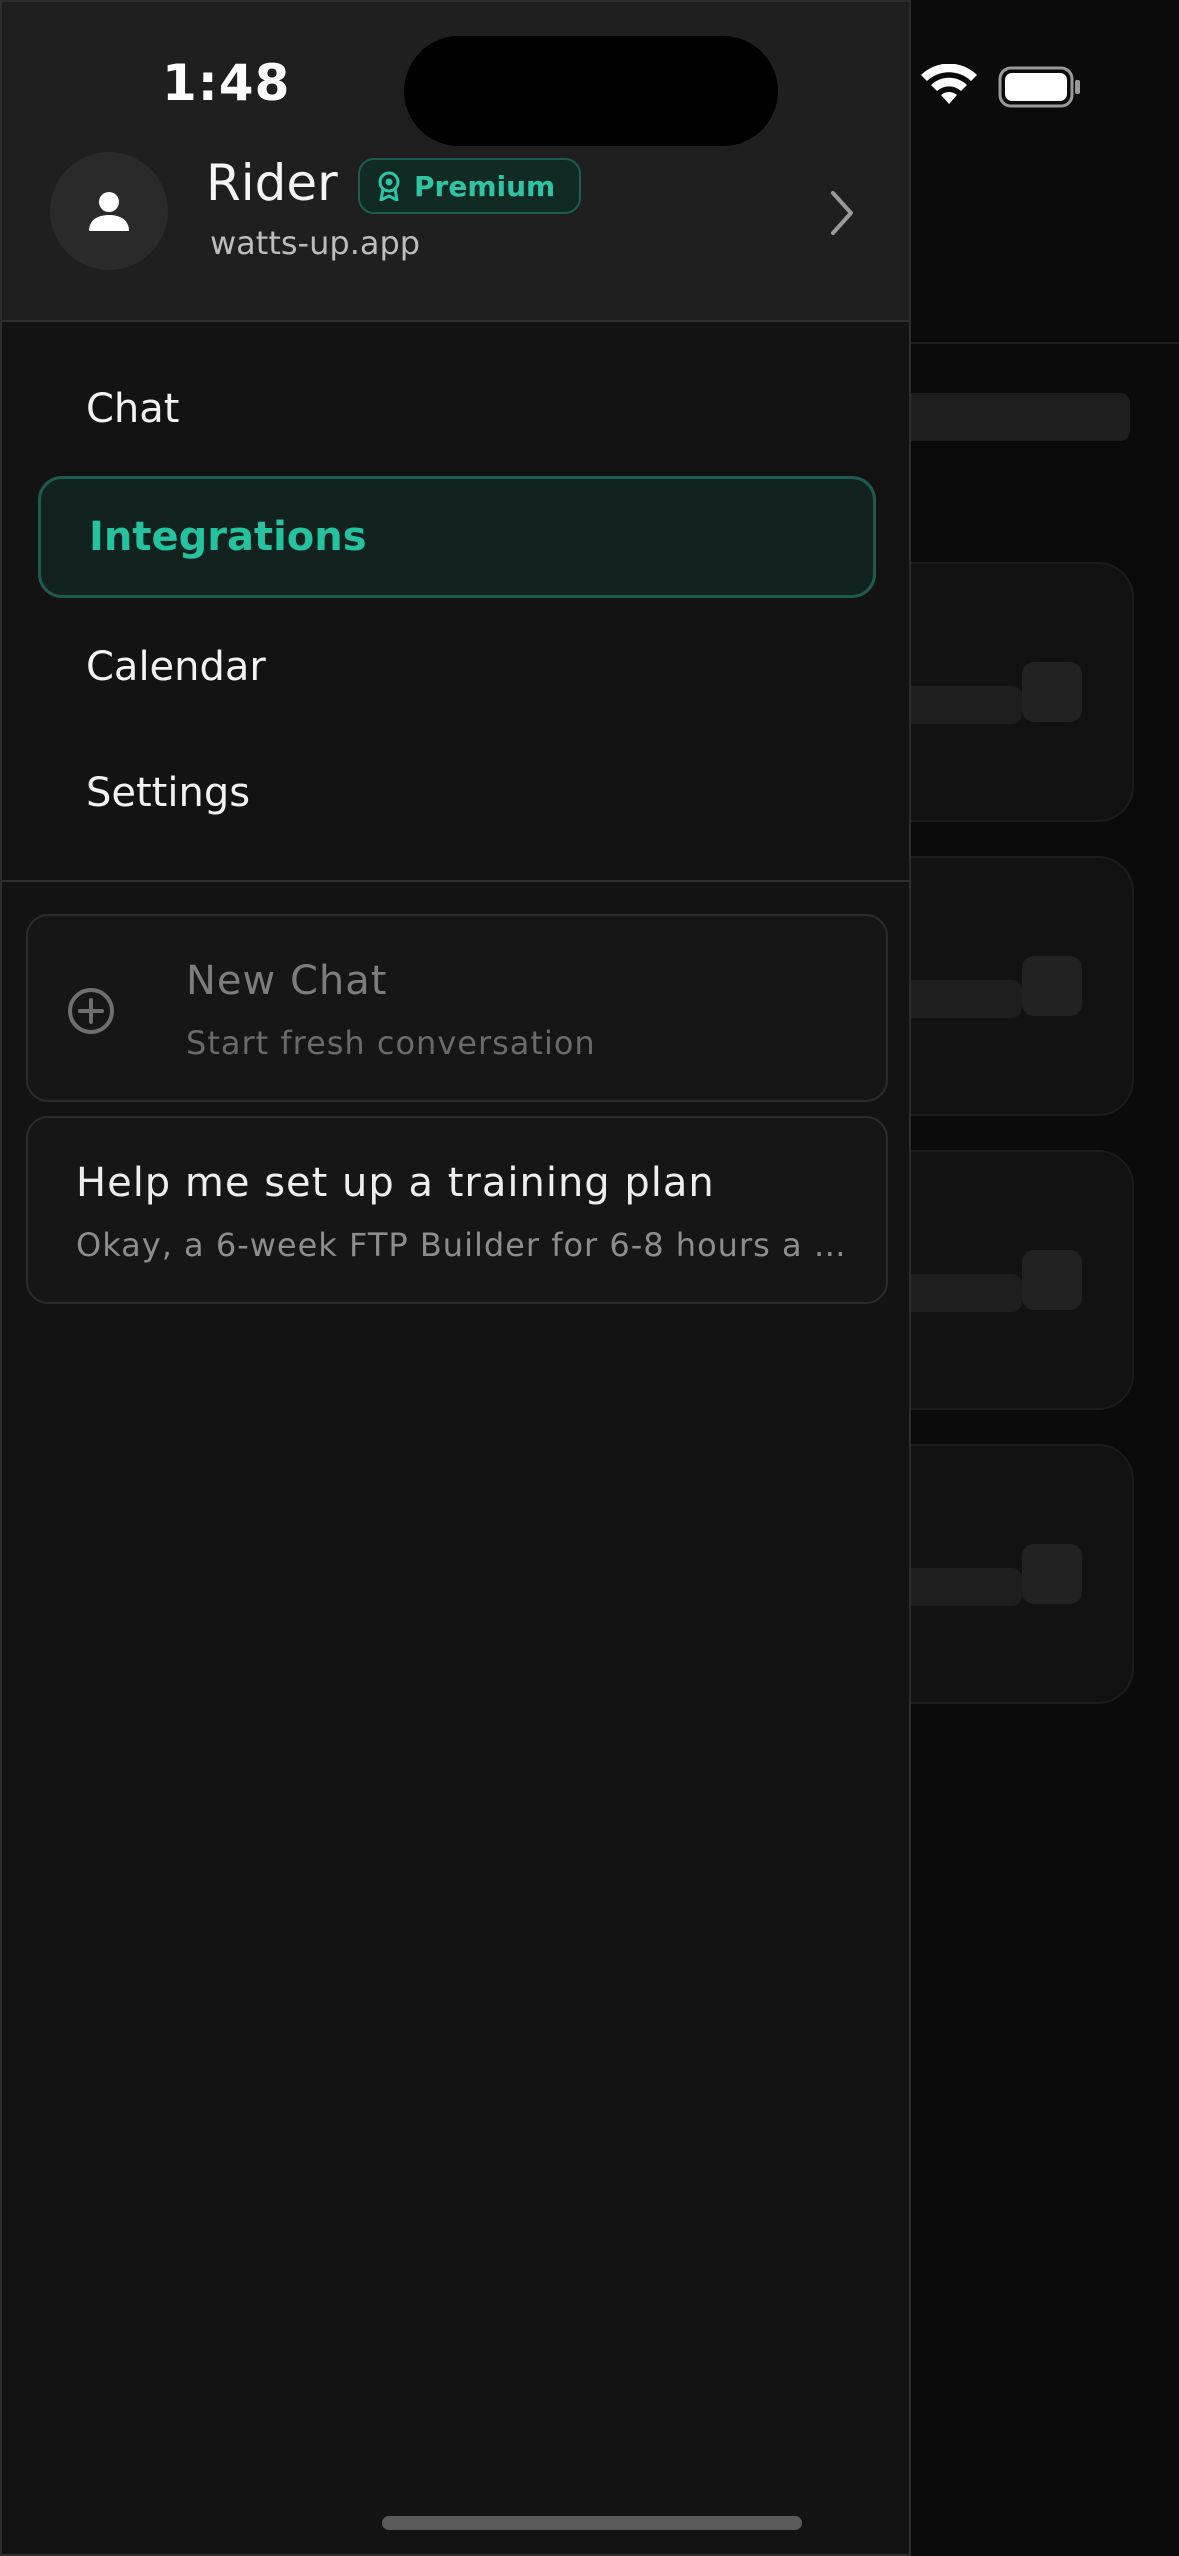  I want to click on nav-item-label: Calendar, so click(176, 667).